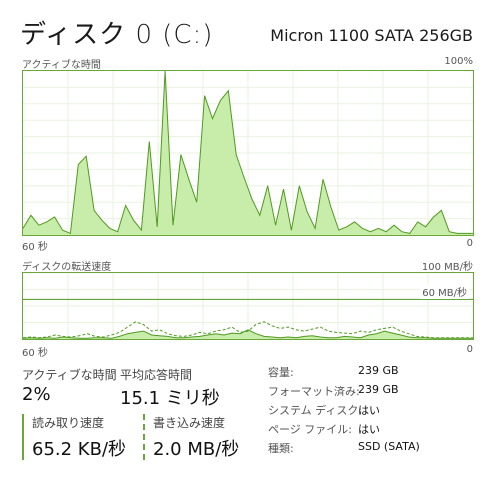 This screenshot has height=480, width=497. I want to click on property-key-page-file: ページ ファイル:, so click(310, 429).